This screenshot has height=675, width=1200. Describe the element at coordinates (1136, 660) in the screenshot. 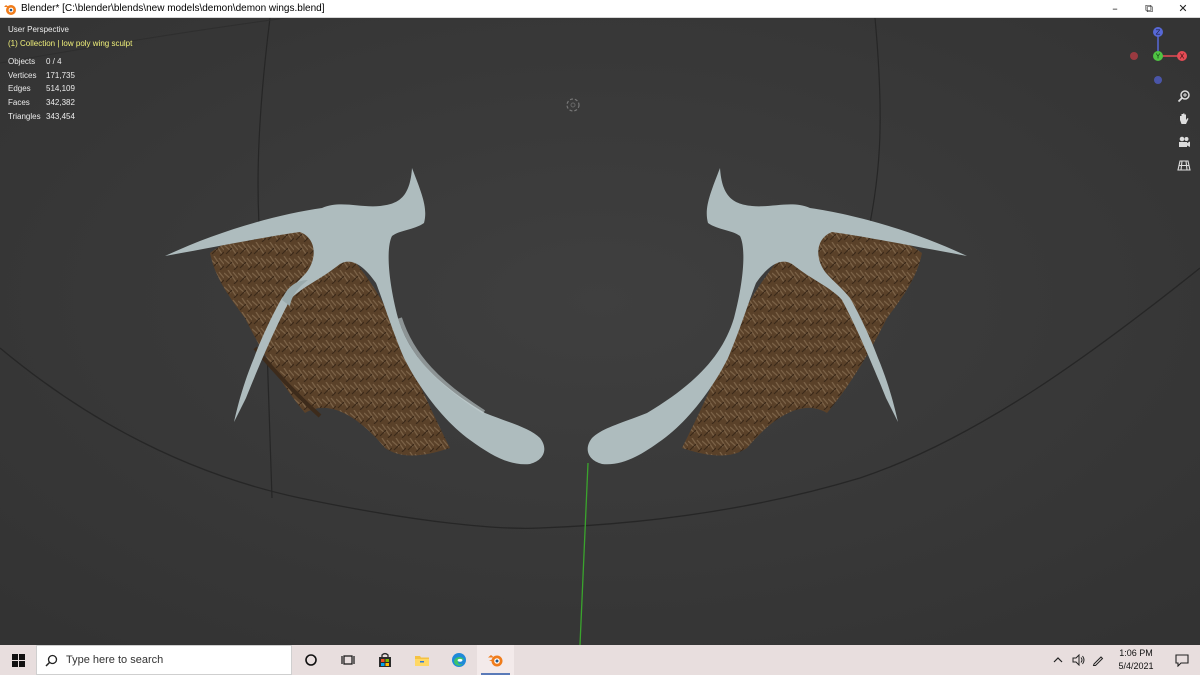

I see `taskbar-clock: 1:06 PM 5/4/2021` at that location.